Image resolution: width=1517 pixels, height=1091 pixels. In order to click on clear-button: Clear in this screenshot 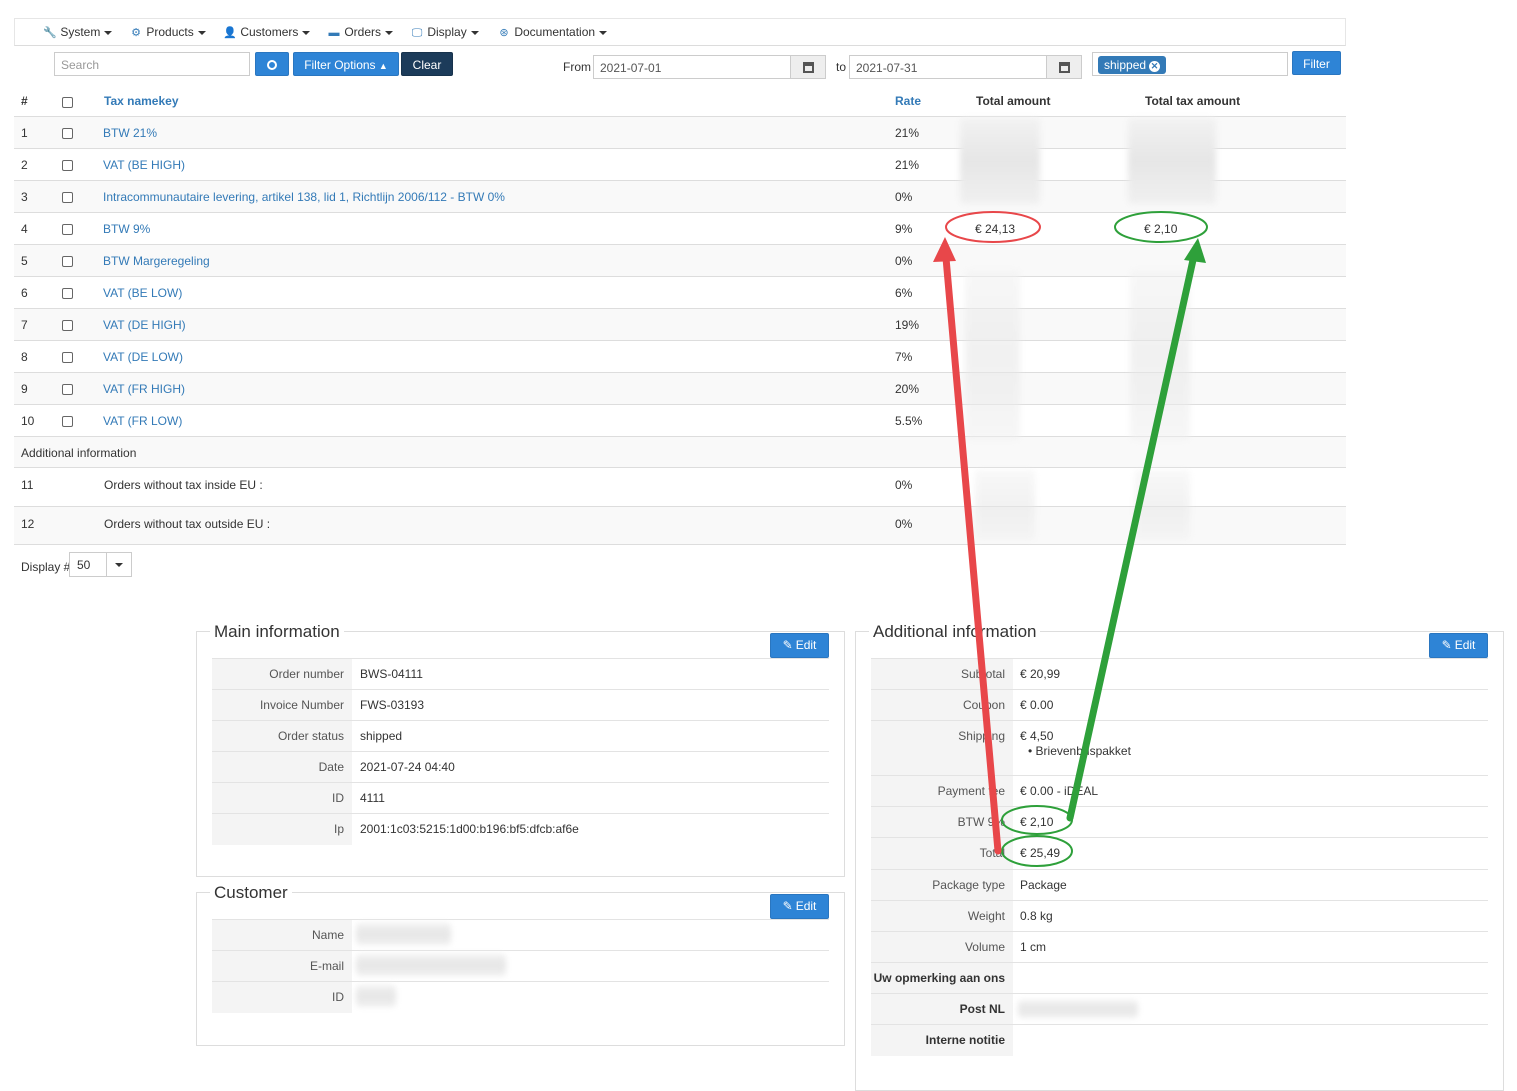, I will do `click(427, 64)`.